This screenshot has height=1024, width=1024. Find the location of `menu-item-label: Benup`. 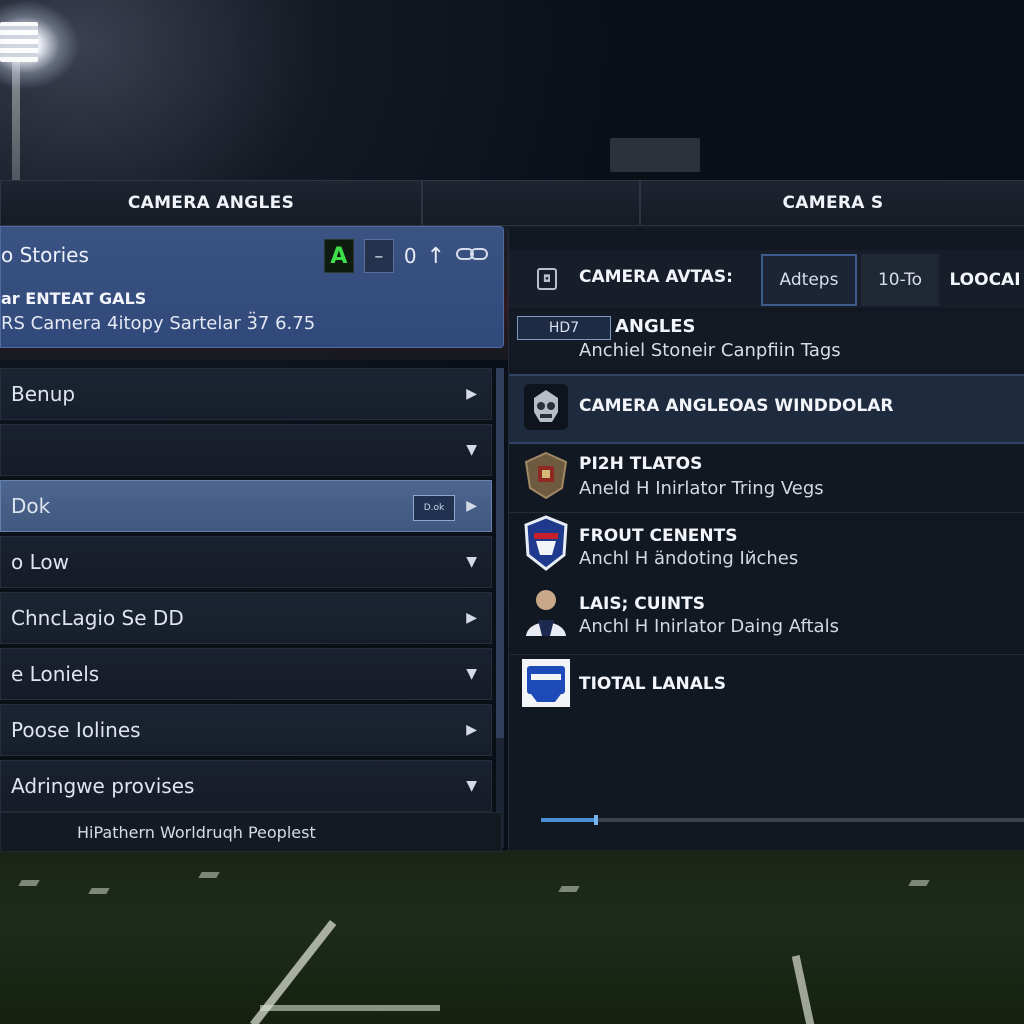

menu-item-label: Benup is located at coordinates (43, 394).